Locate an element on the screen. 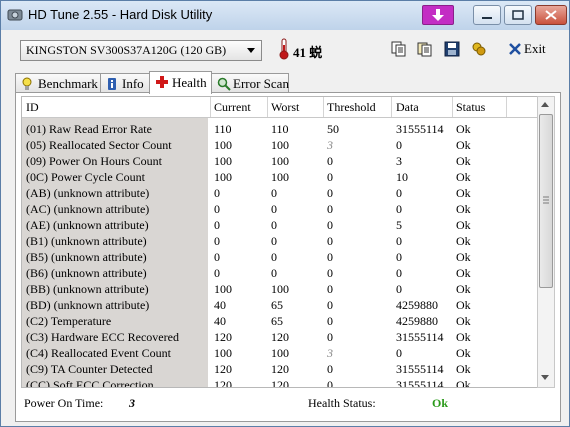  tab-info: Info is located at coordinates (125, 83).